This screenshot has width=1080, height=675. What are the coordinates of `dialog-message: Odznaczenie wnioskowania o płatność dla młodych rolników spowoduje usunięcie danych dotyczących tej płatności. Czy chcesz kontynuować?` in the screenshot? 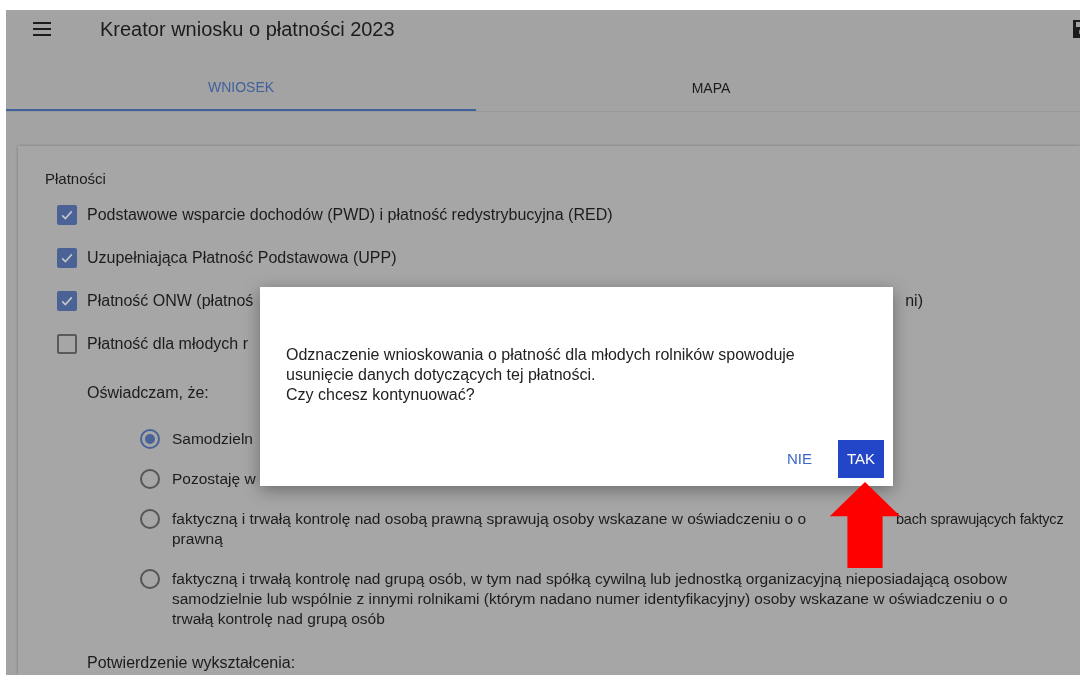 It's located at (541, 375).